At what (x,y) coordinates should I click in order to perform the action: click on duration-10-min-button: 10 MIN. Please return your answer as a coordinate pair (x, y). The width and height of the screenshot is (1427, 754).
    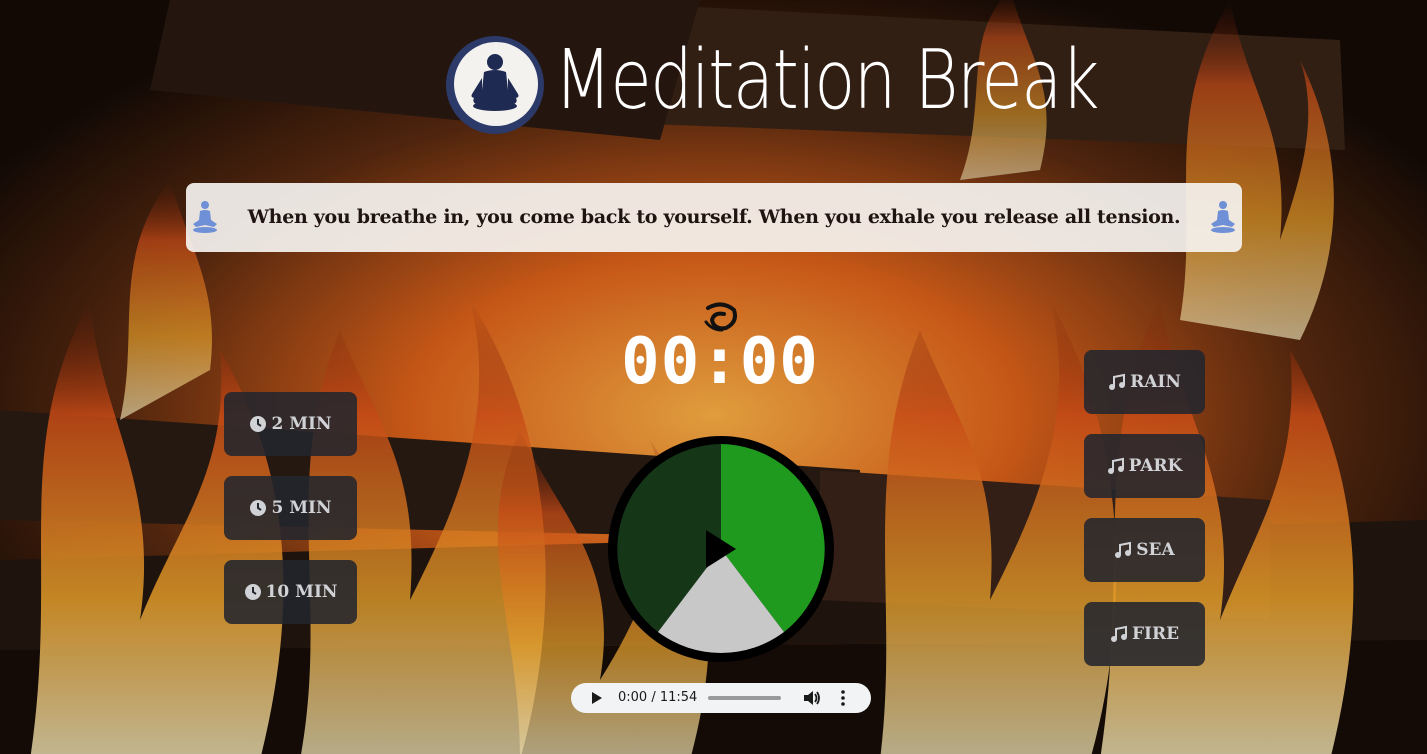
    Looking at the image, I should click on (290, 592).